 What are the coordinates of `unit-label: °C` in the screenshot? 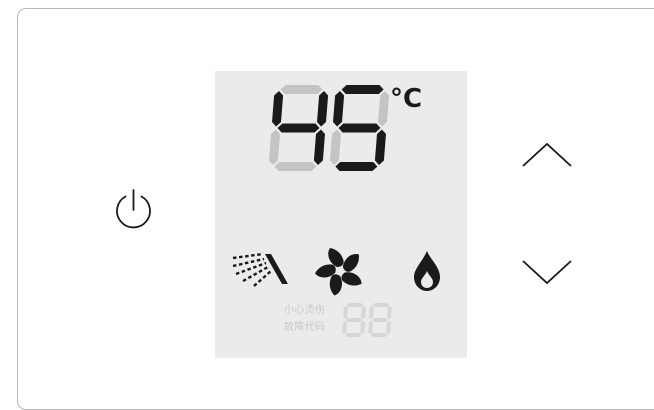 It's located at (406, 99).